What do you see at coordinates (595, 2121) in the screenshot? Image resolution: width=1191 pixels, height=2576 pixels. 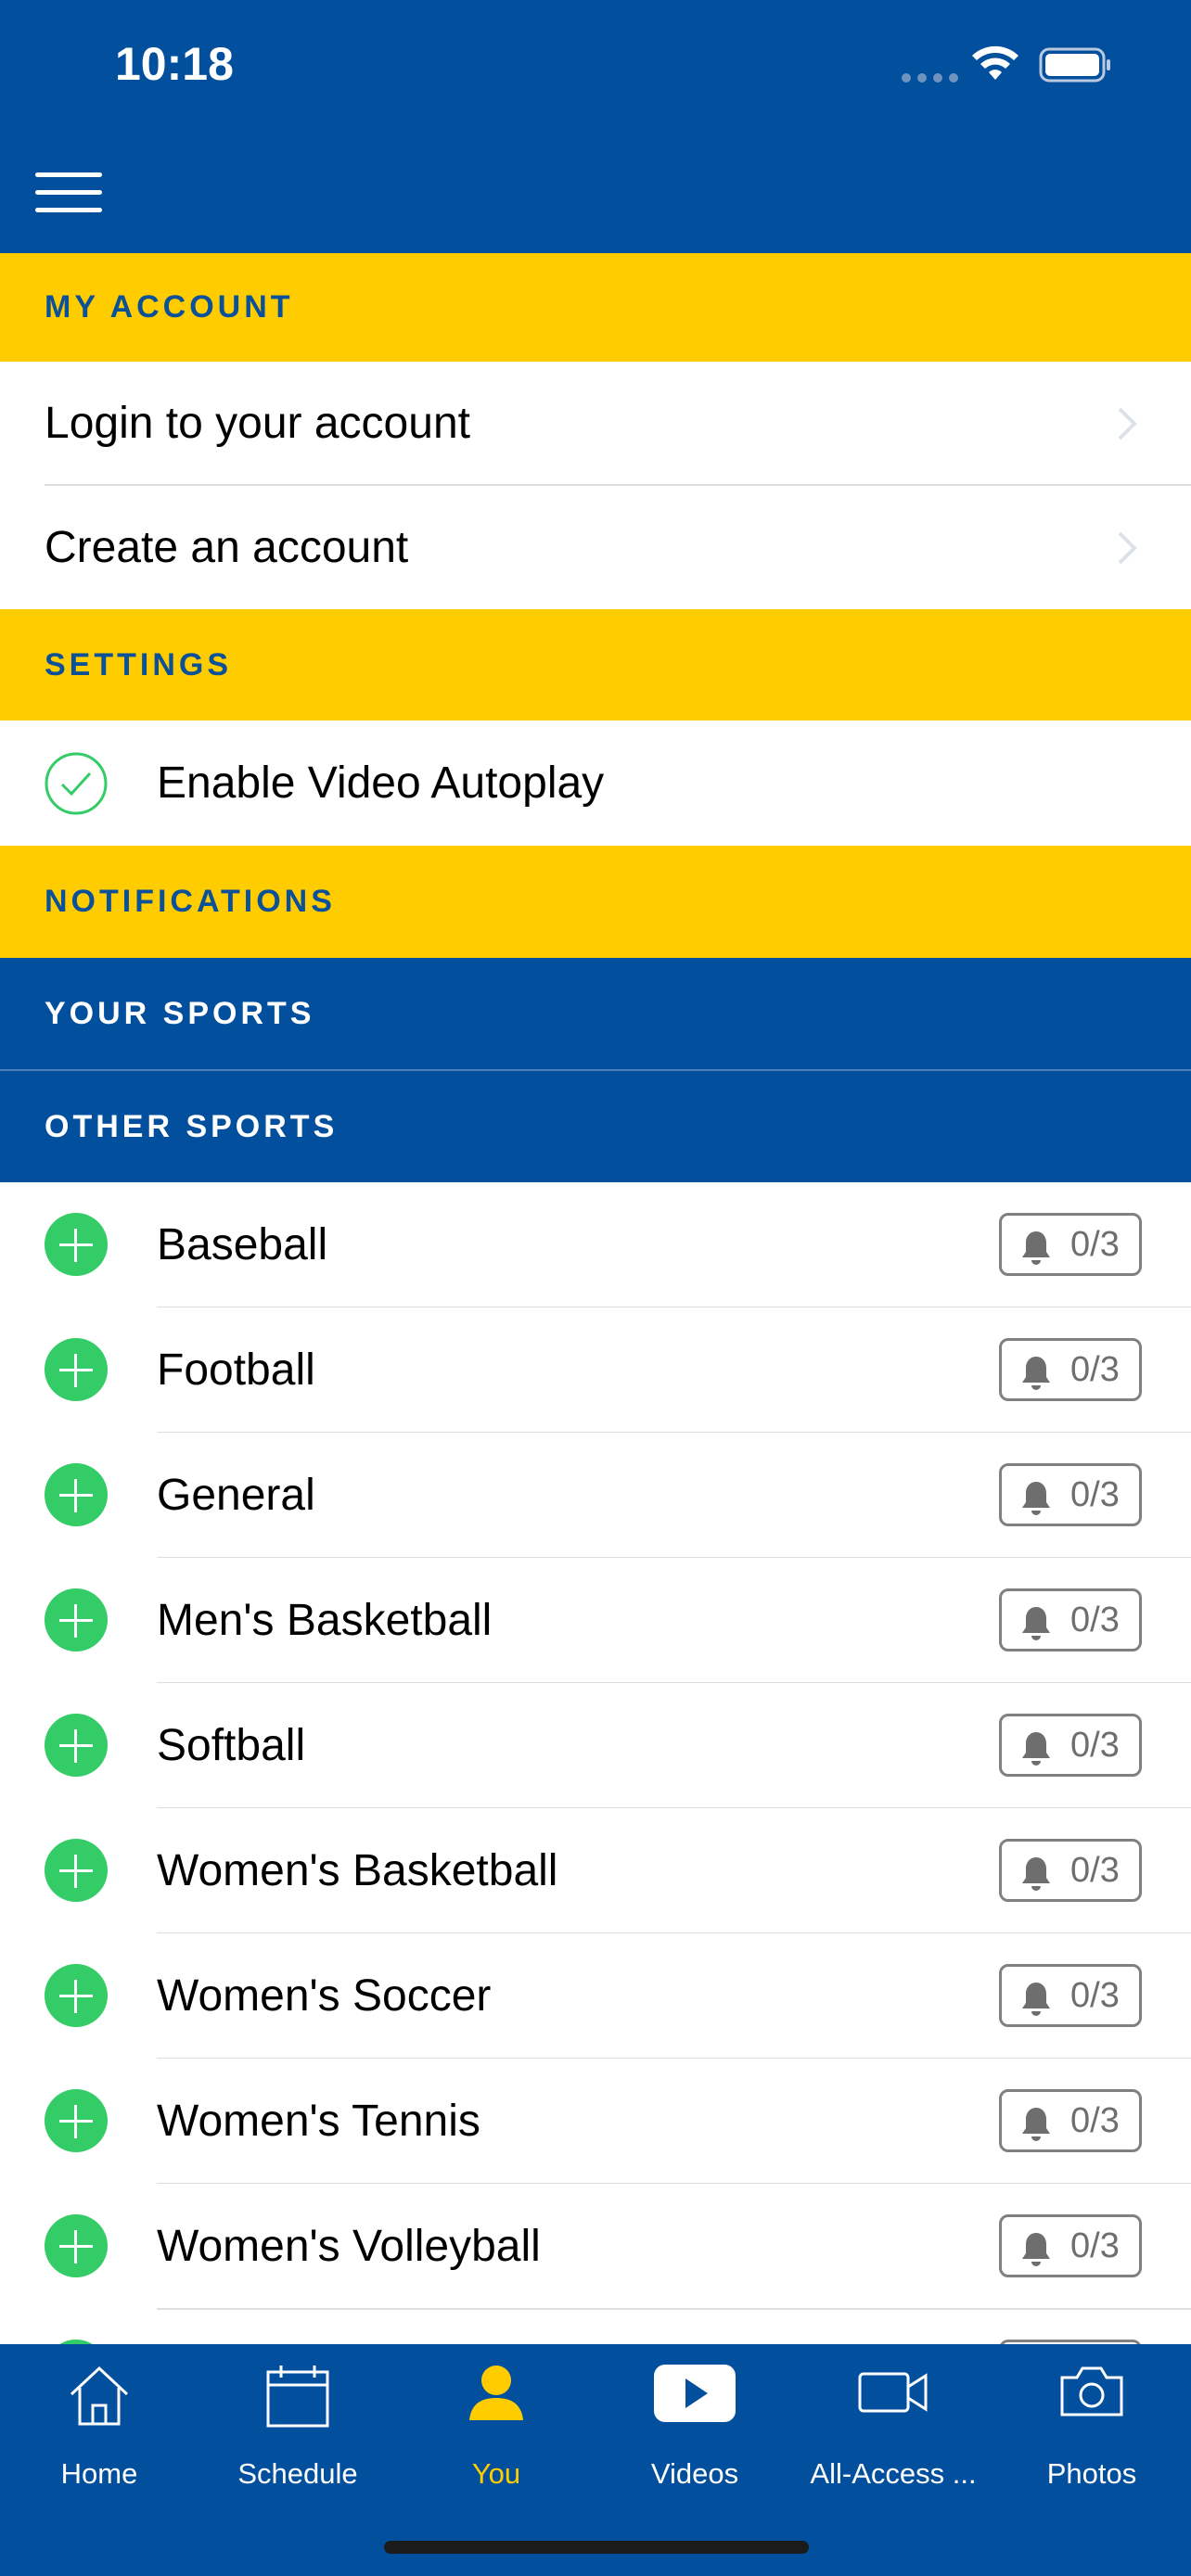 I see `sport-row: Women's Tennis 0/3` at bounding box center [595, 2121].